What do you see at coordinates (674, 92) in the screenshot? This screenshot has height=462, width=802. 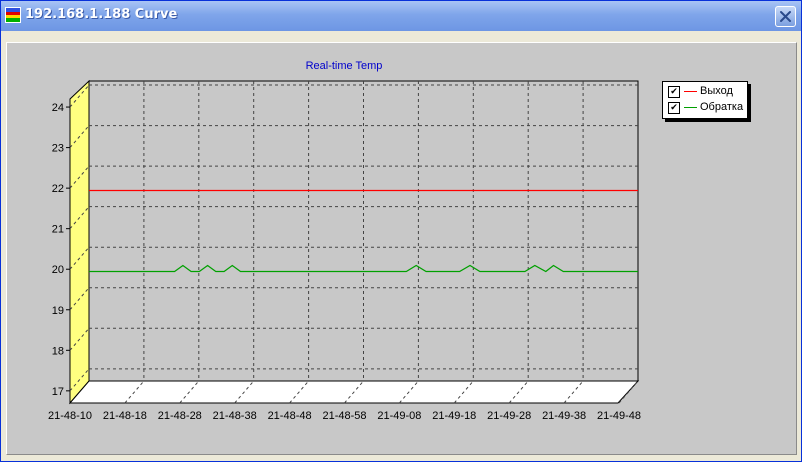 I see `checkbox-vykhod: ✔` at bounding box center [674, 92].